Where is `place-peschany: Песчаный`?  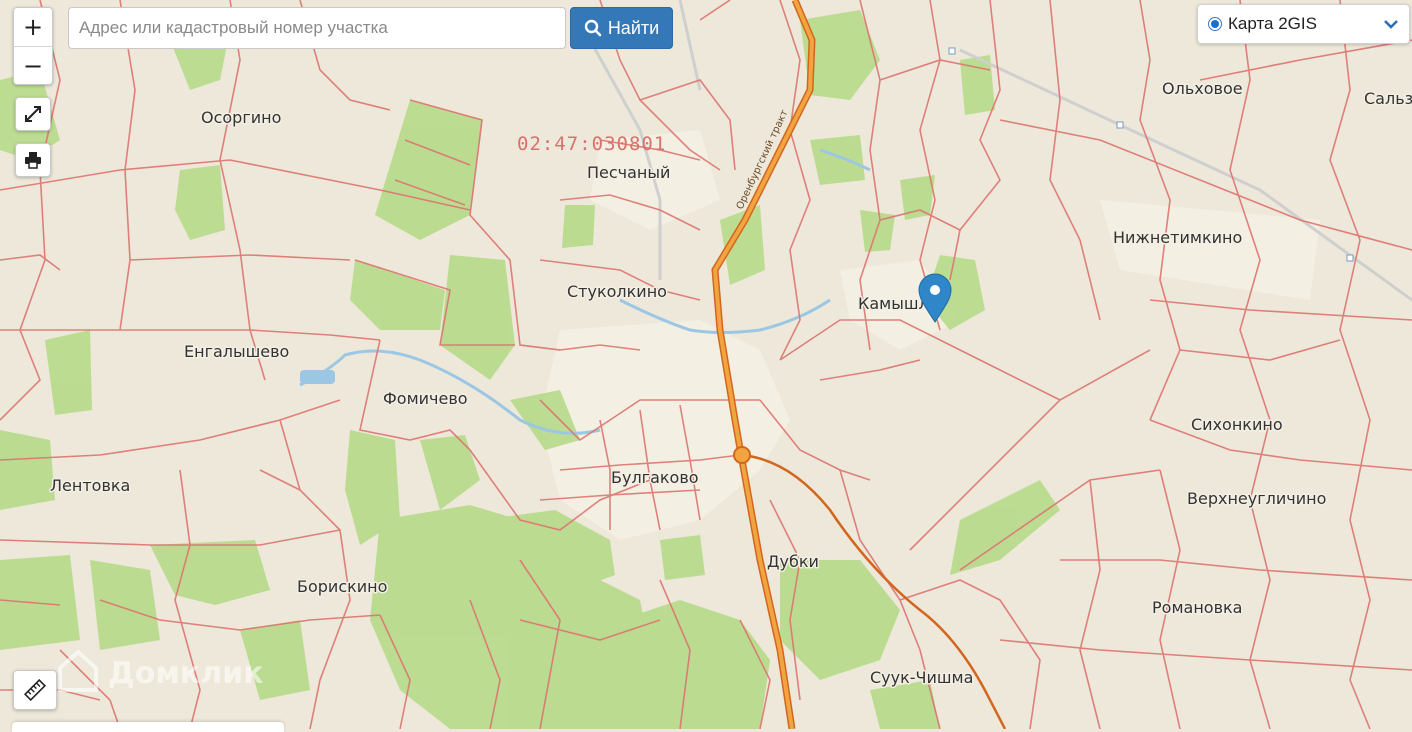 place-peschany: Песчаный is located at coordinates (628, 172).